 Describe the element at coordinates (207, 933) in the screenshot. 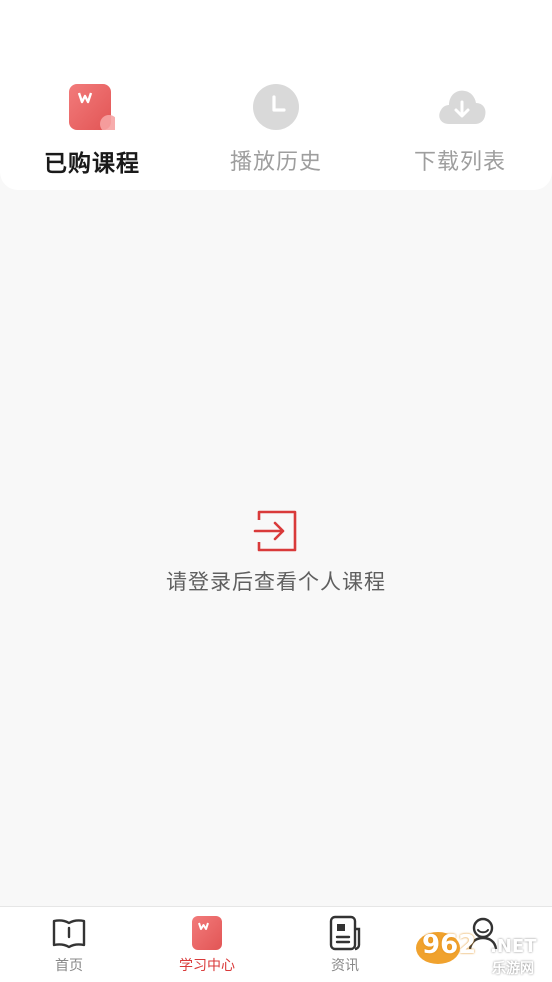

I see `study-center-icon` at that location.